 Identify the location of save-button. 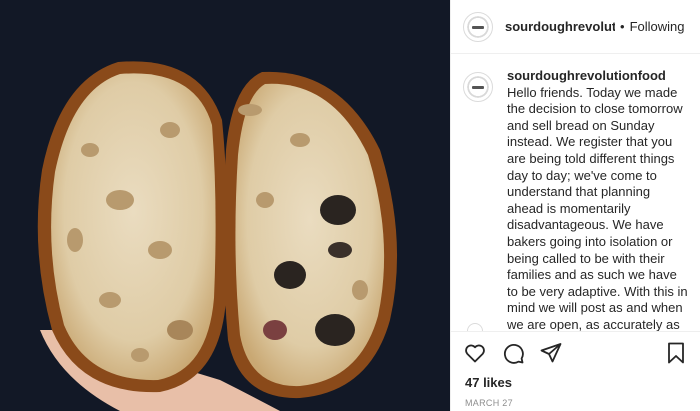
(676, 353).